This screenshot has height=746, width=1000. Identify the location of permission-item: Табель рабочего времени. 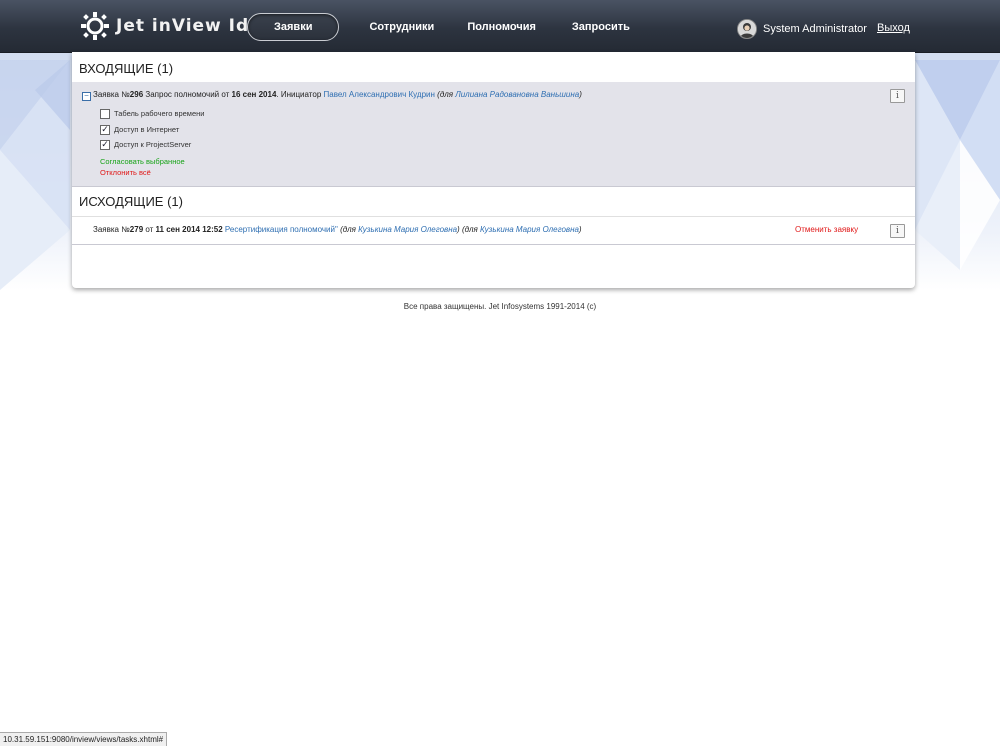
(152, 113).